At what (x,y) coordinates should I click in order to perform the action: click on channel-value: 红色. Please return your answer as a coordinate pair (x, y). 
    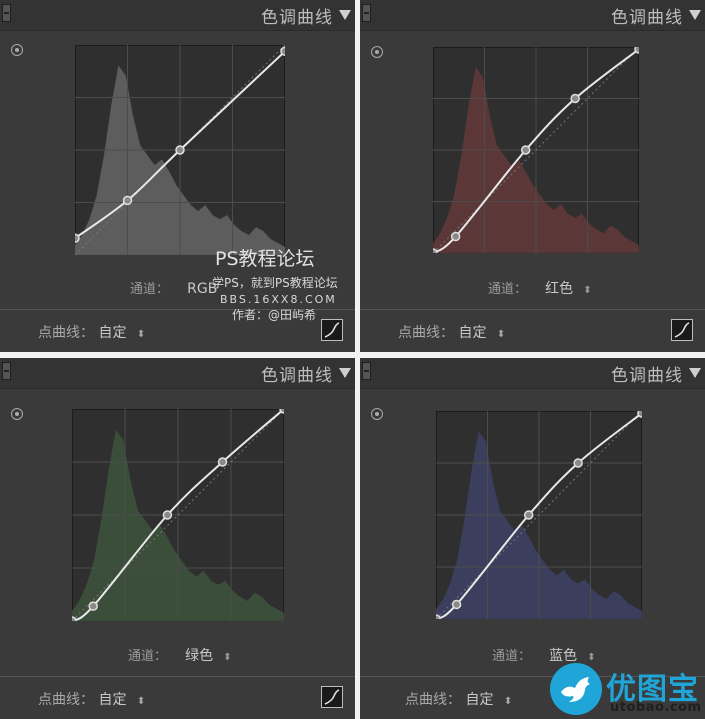
    Looking at the image, I should click on (559, 289).